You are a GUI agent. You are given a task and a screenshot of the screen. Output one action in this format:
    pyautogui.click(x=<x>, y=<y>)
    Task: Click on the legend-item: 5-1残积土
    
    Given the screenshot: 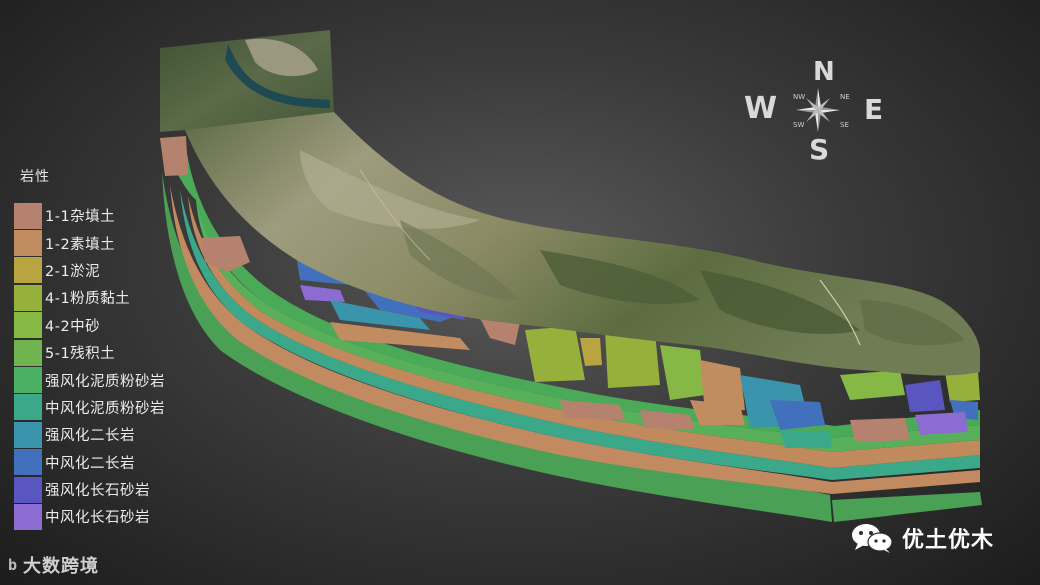 What is the action you would take?
    pyautogui.click(x=89, y=352)
    